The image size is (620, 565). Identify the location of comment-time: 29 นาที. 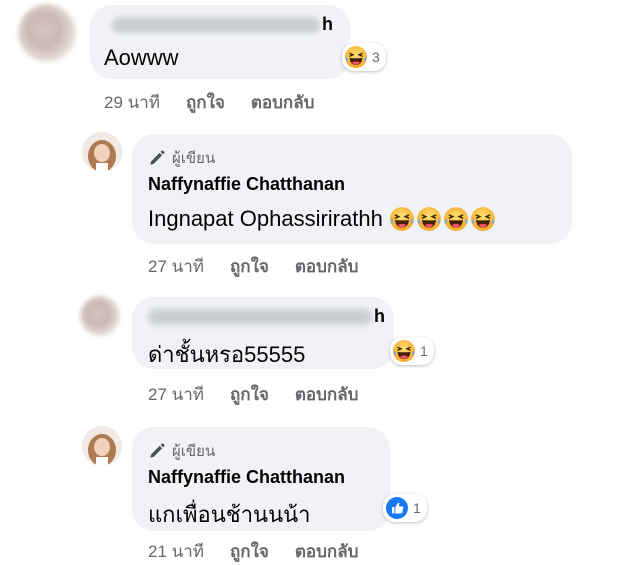
(132, 102).